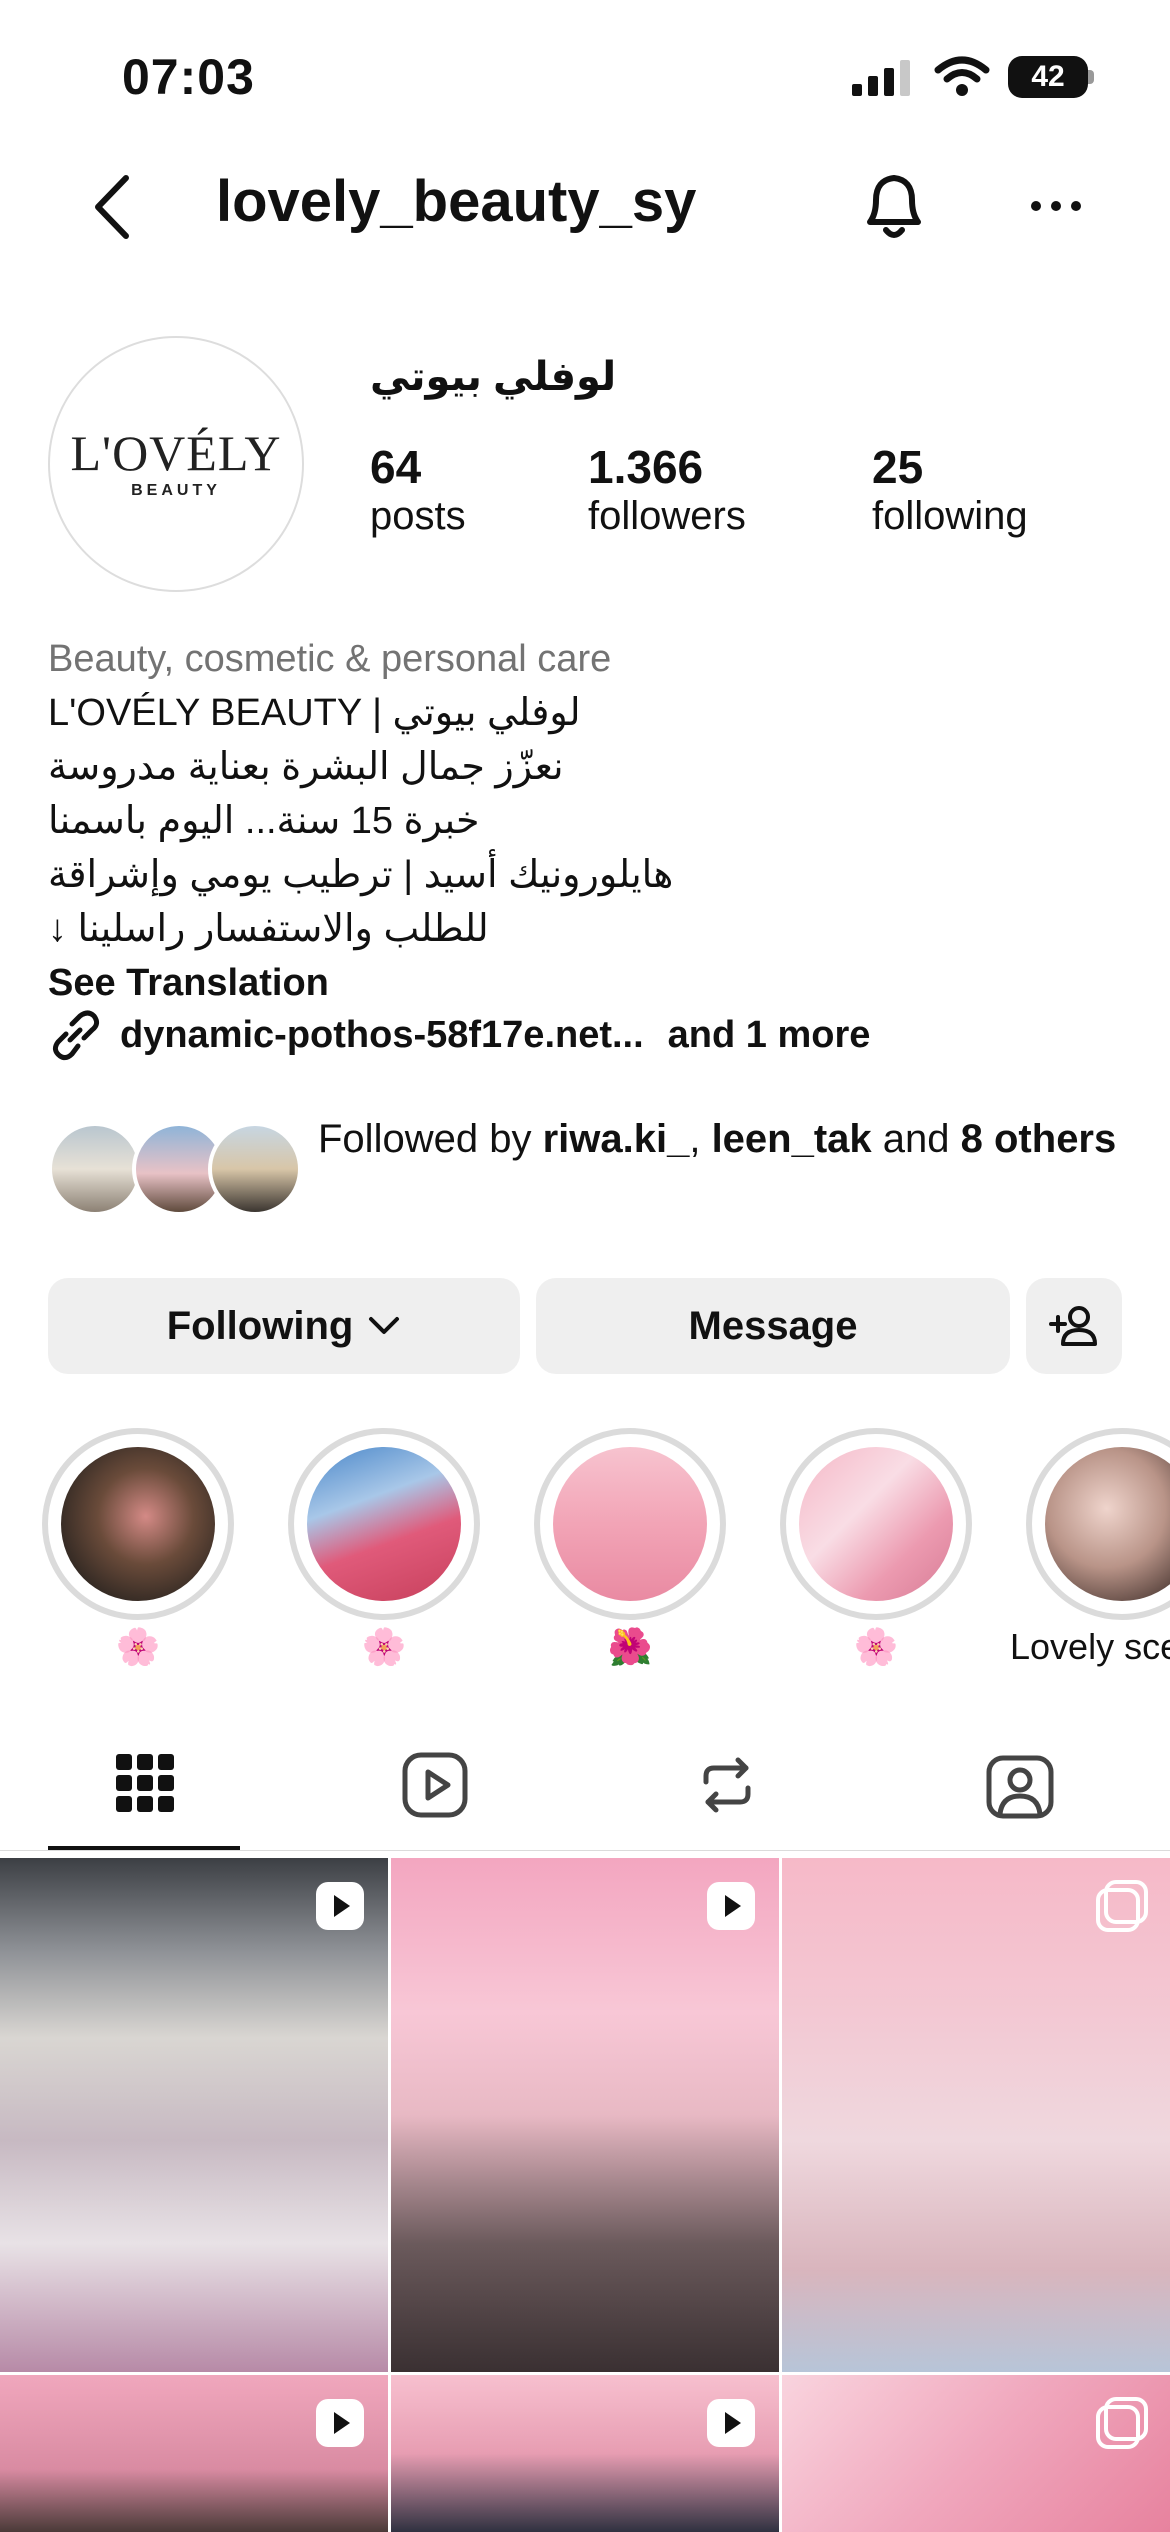  Describe the element at coordinates (260, 1325) in the screenshot. I see `following-button-label: Following` at that location.